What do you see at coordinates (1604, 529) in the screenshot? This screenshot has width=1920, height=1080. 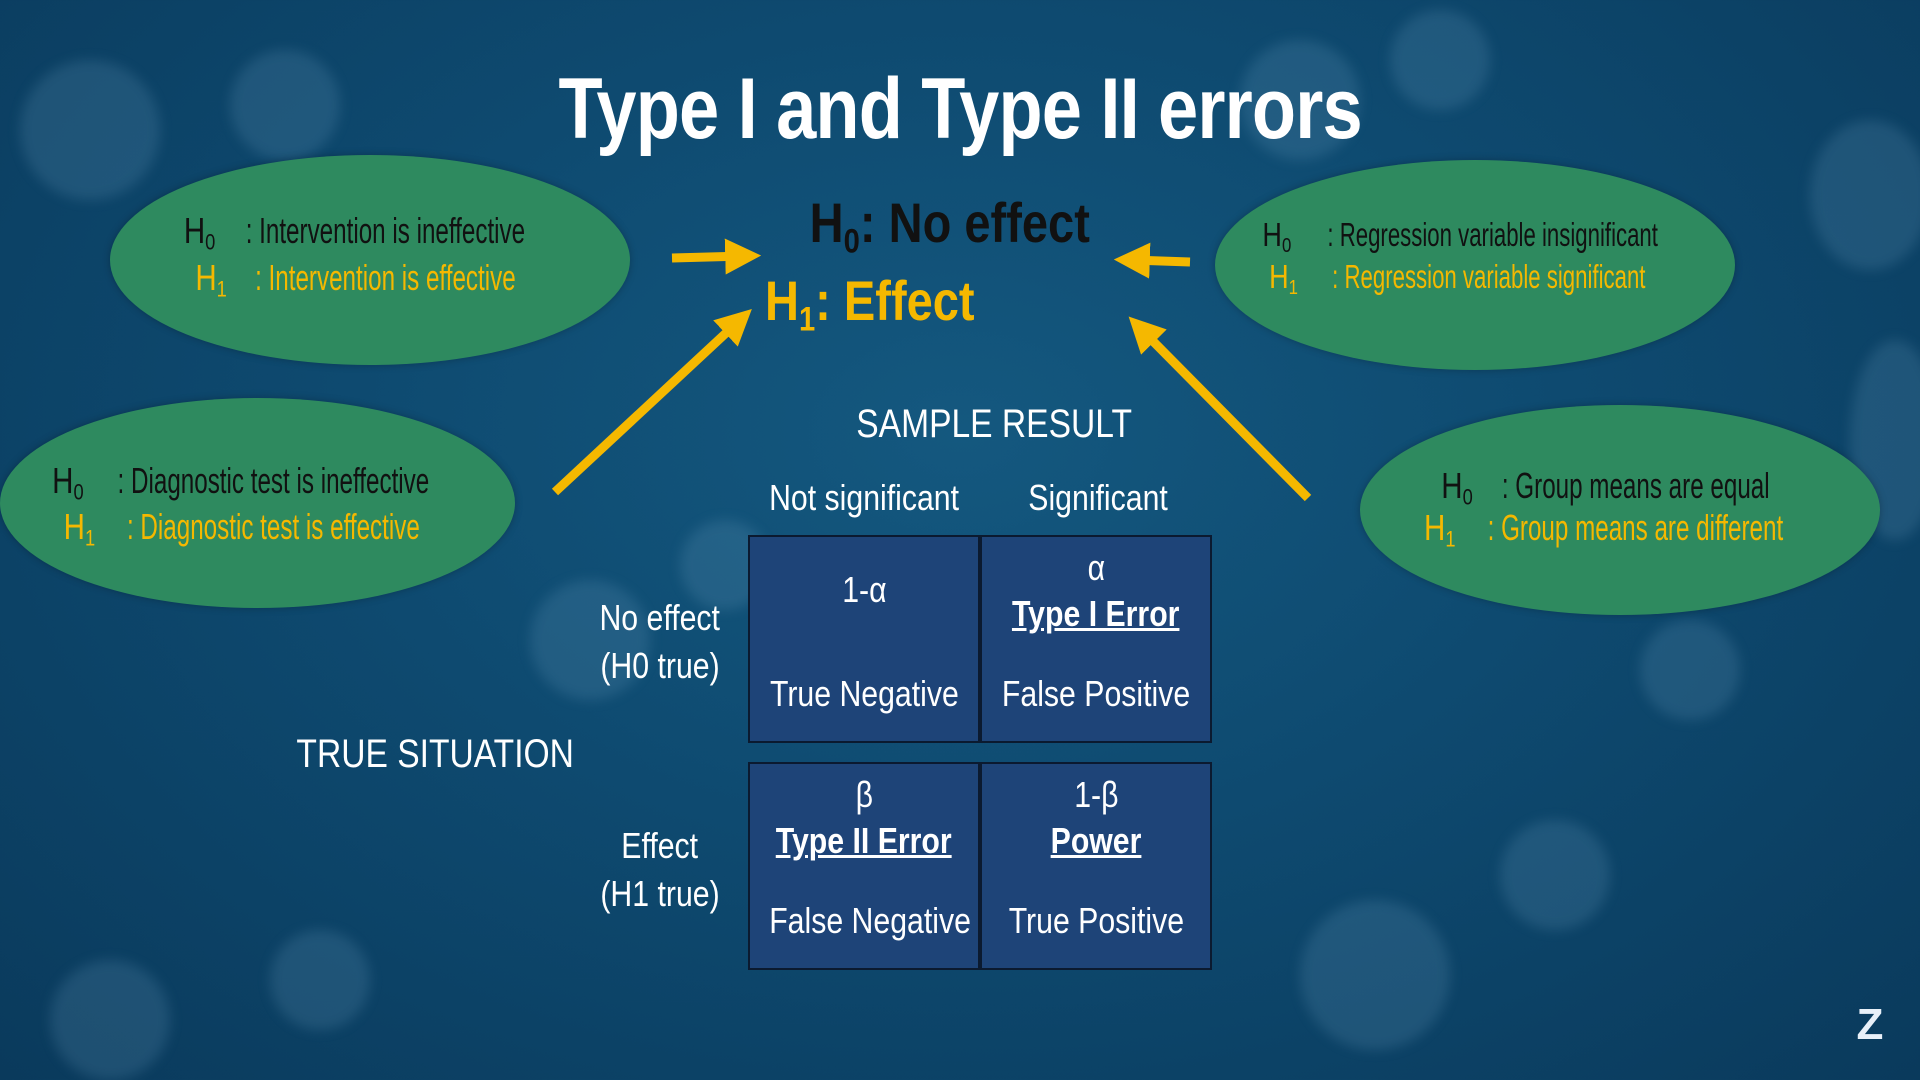 I see `ellipse-h1: H1: Group means are different` at bounding box center [1604, 529].